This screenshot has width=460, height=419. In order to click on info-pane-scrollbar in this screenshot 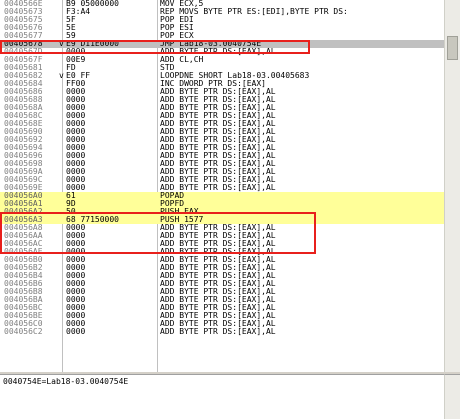, I will do `click(452, 396)`.